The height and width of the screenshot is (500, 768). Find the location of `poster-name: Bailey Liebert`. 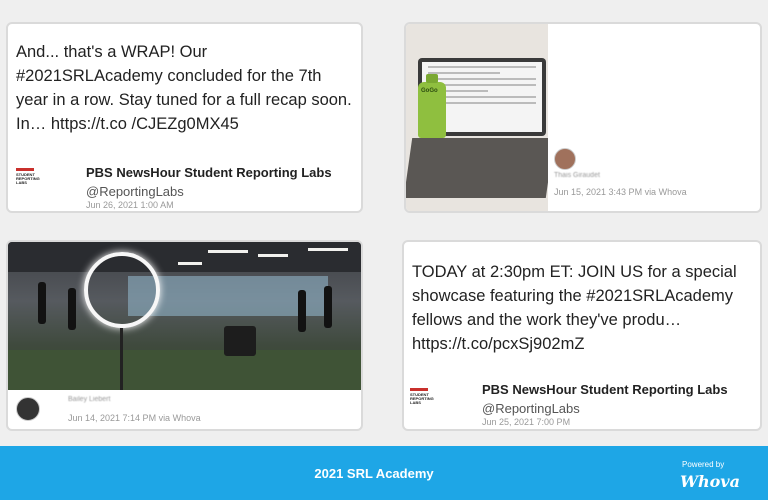

poster-name: Bailey Liebert is located at coordinates (89, 399).